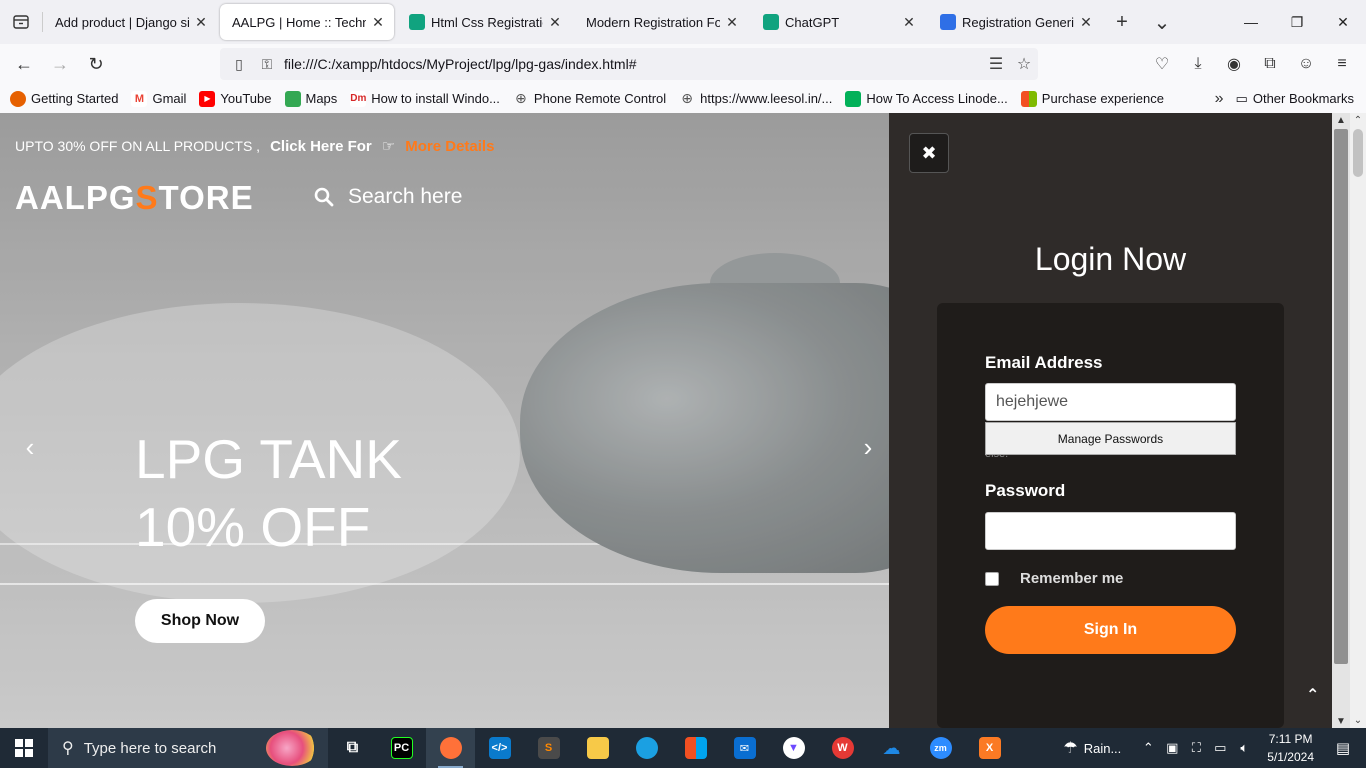  Describe the element at coordinates (1270, 64) in the screenshot. I see `extensions-icon: ⧉` at that location.